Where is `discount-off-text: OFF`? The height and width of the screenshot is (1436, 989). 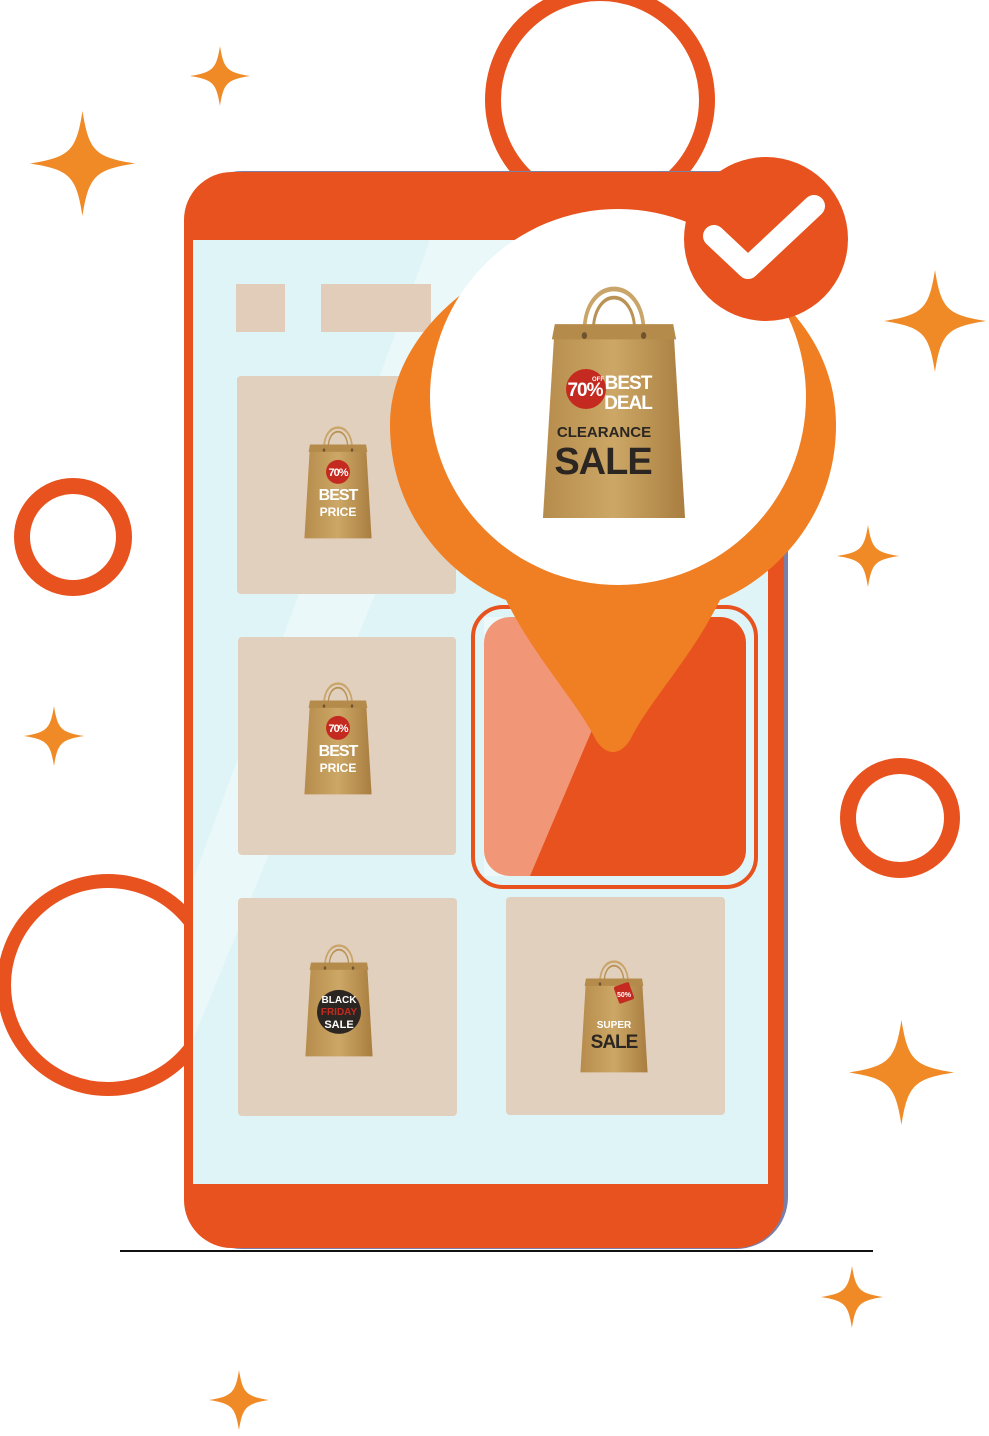 discount-off-text: OFF is located at coordinates (598, 380).